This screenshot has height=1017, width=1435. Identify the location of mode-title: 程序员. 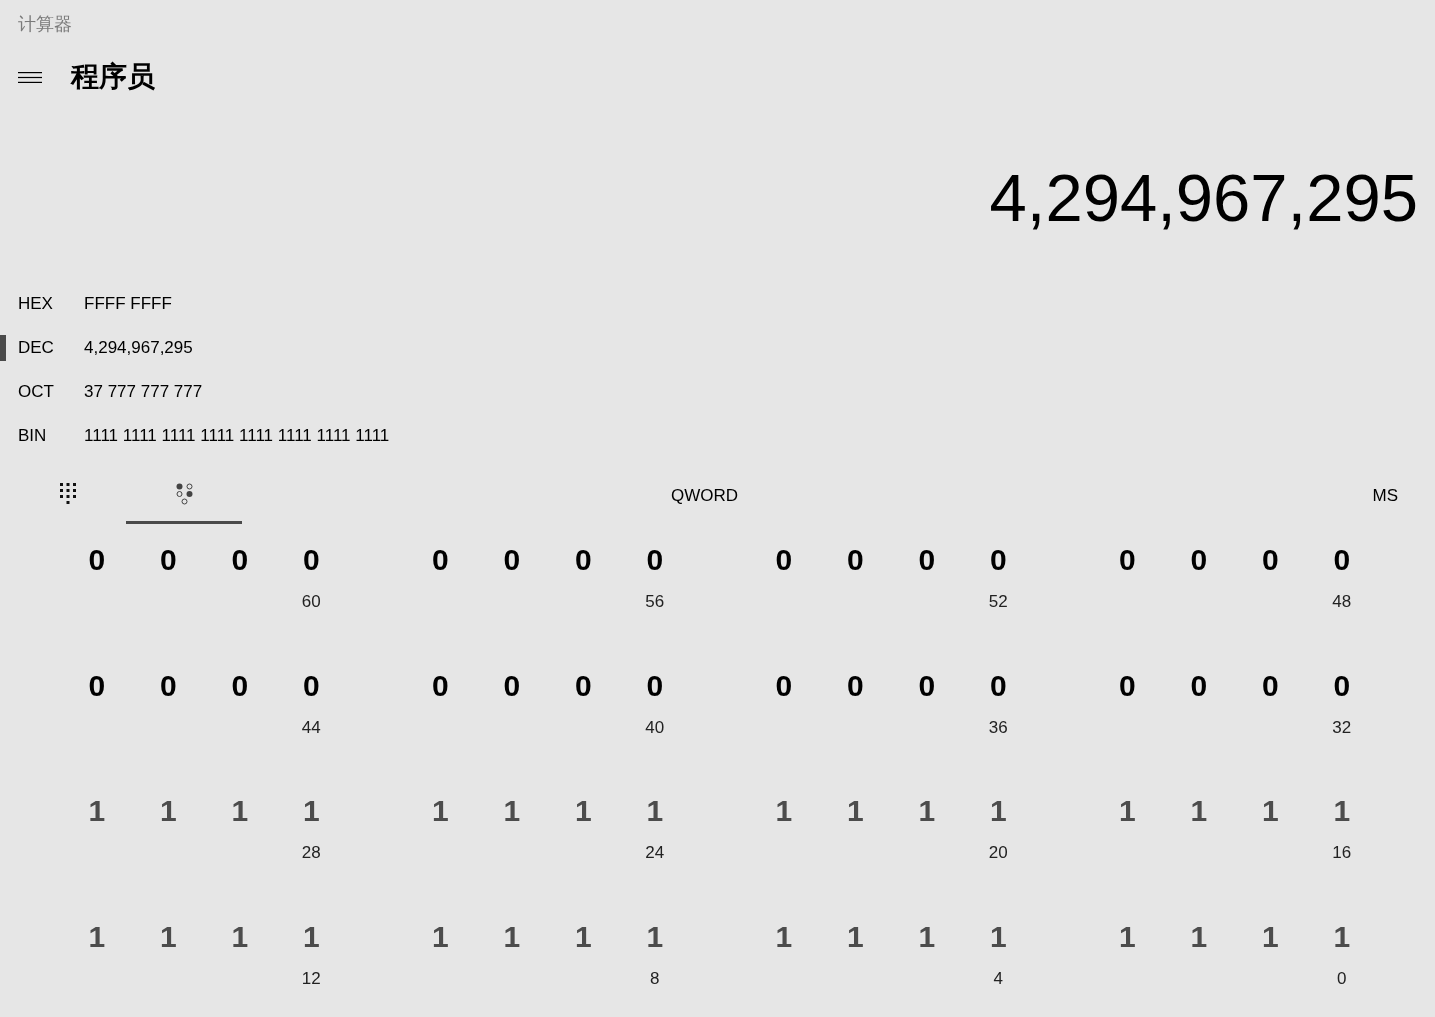
(113, 77).